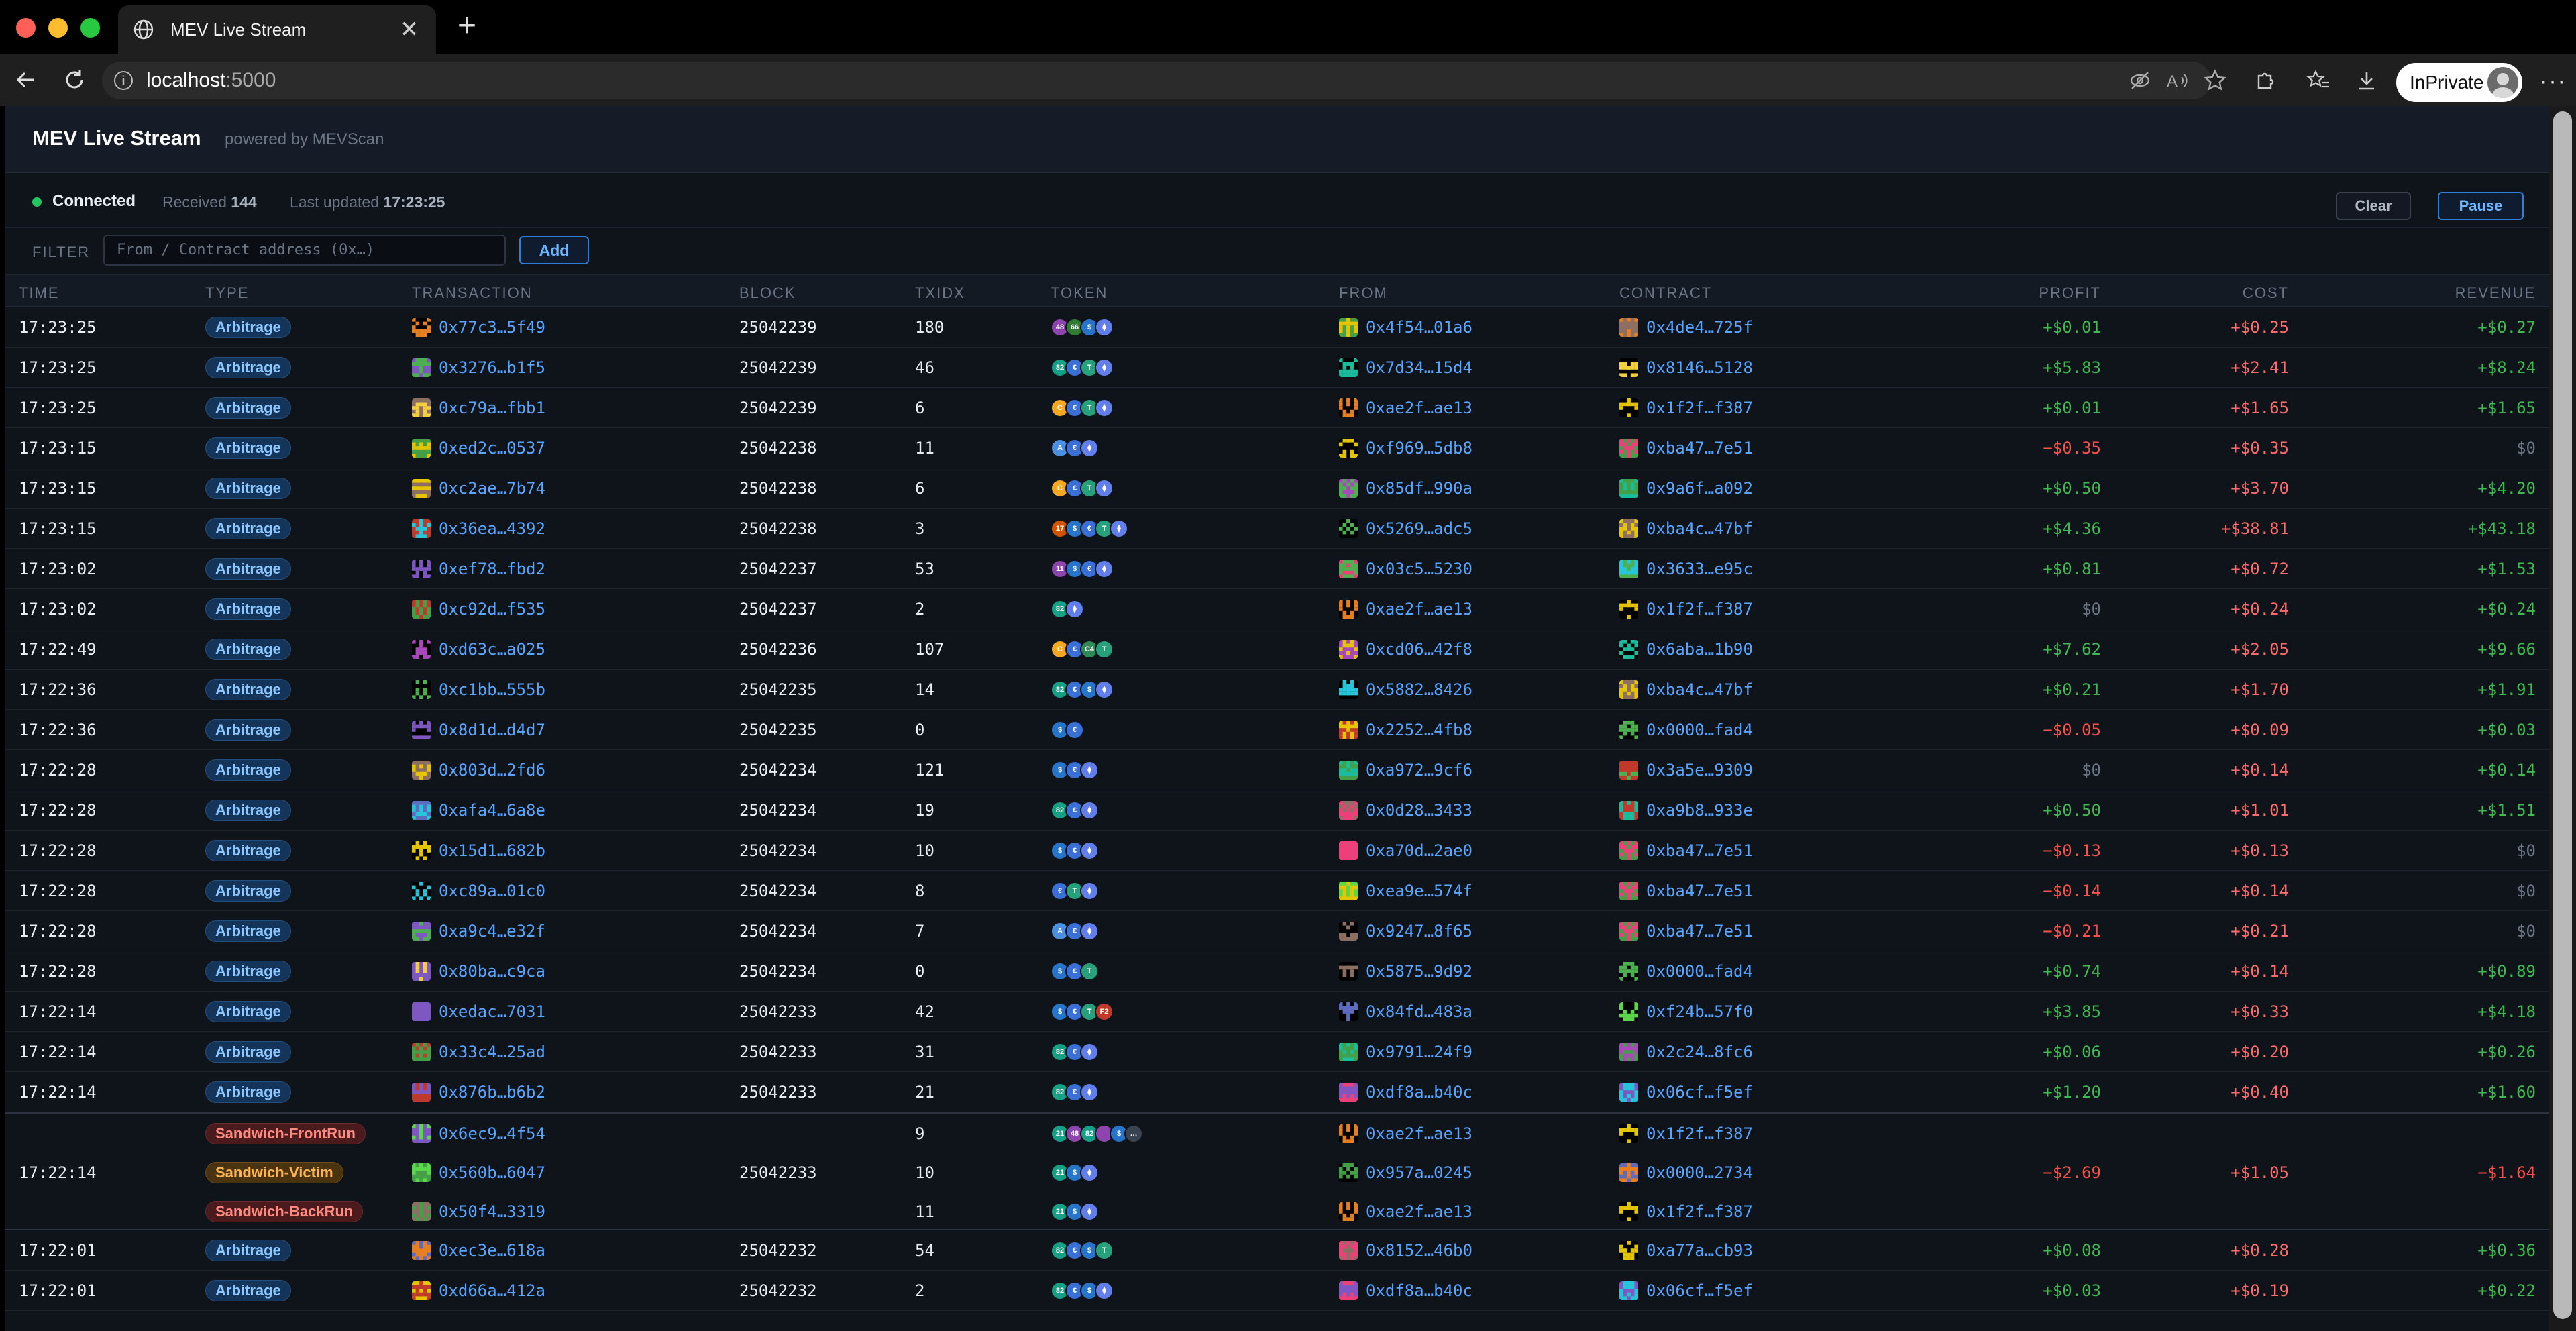 The image size is (2576, 1331). I want to click on transaction-link: 0xec3e…618a, so click(492, 1250).